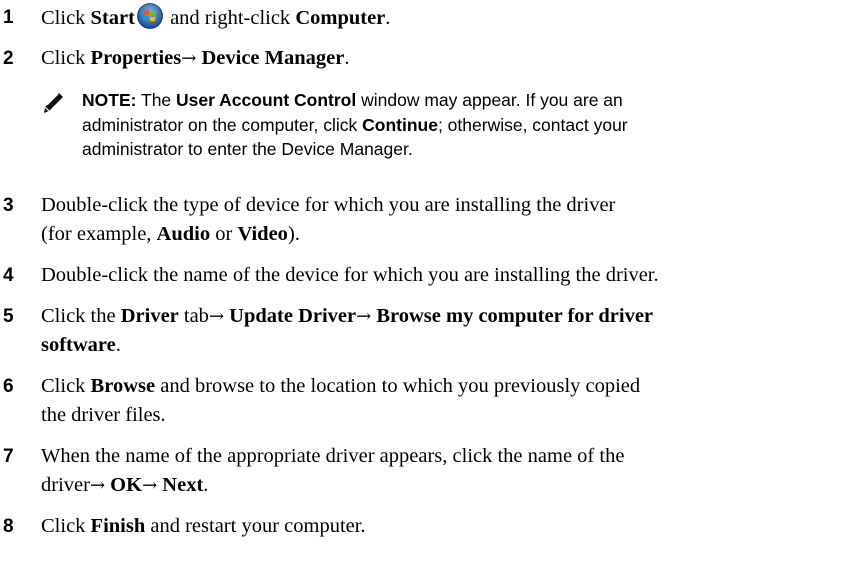 This screenshot has width=846, height=566. Describe the element at coordinates (8, 275) in the screenshot. I see `step-number: 4` at that location.